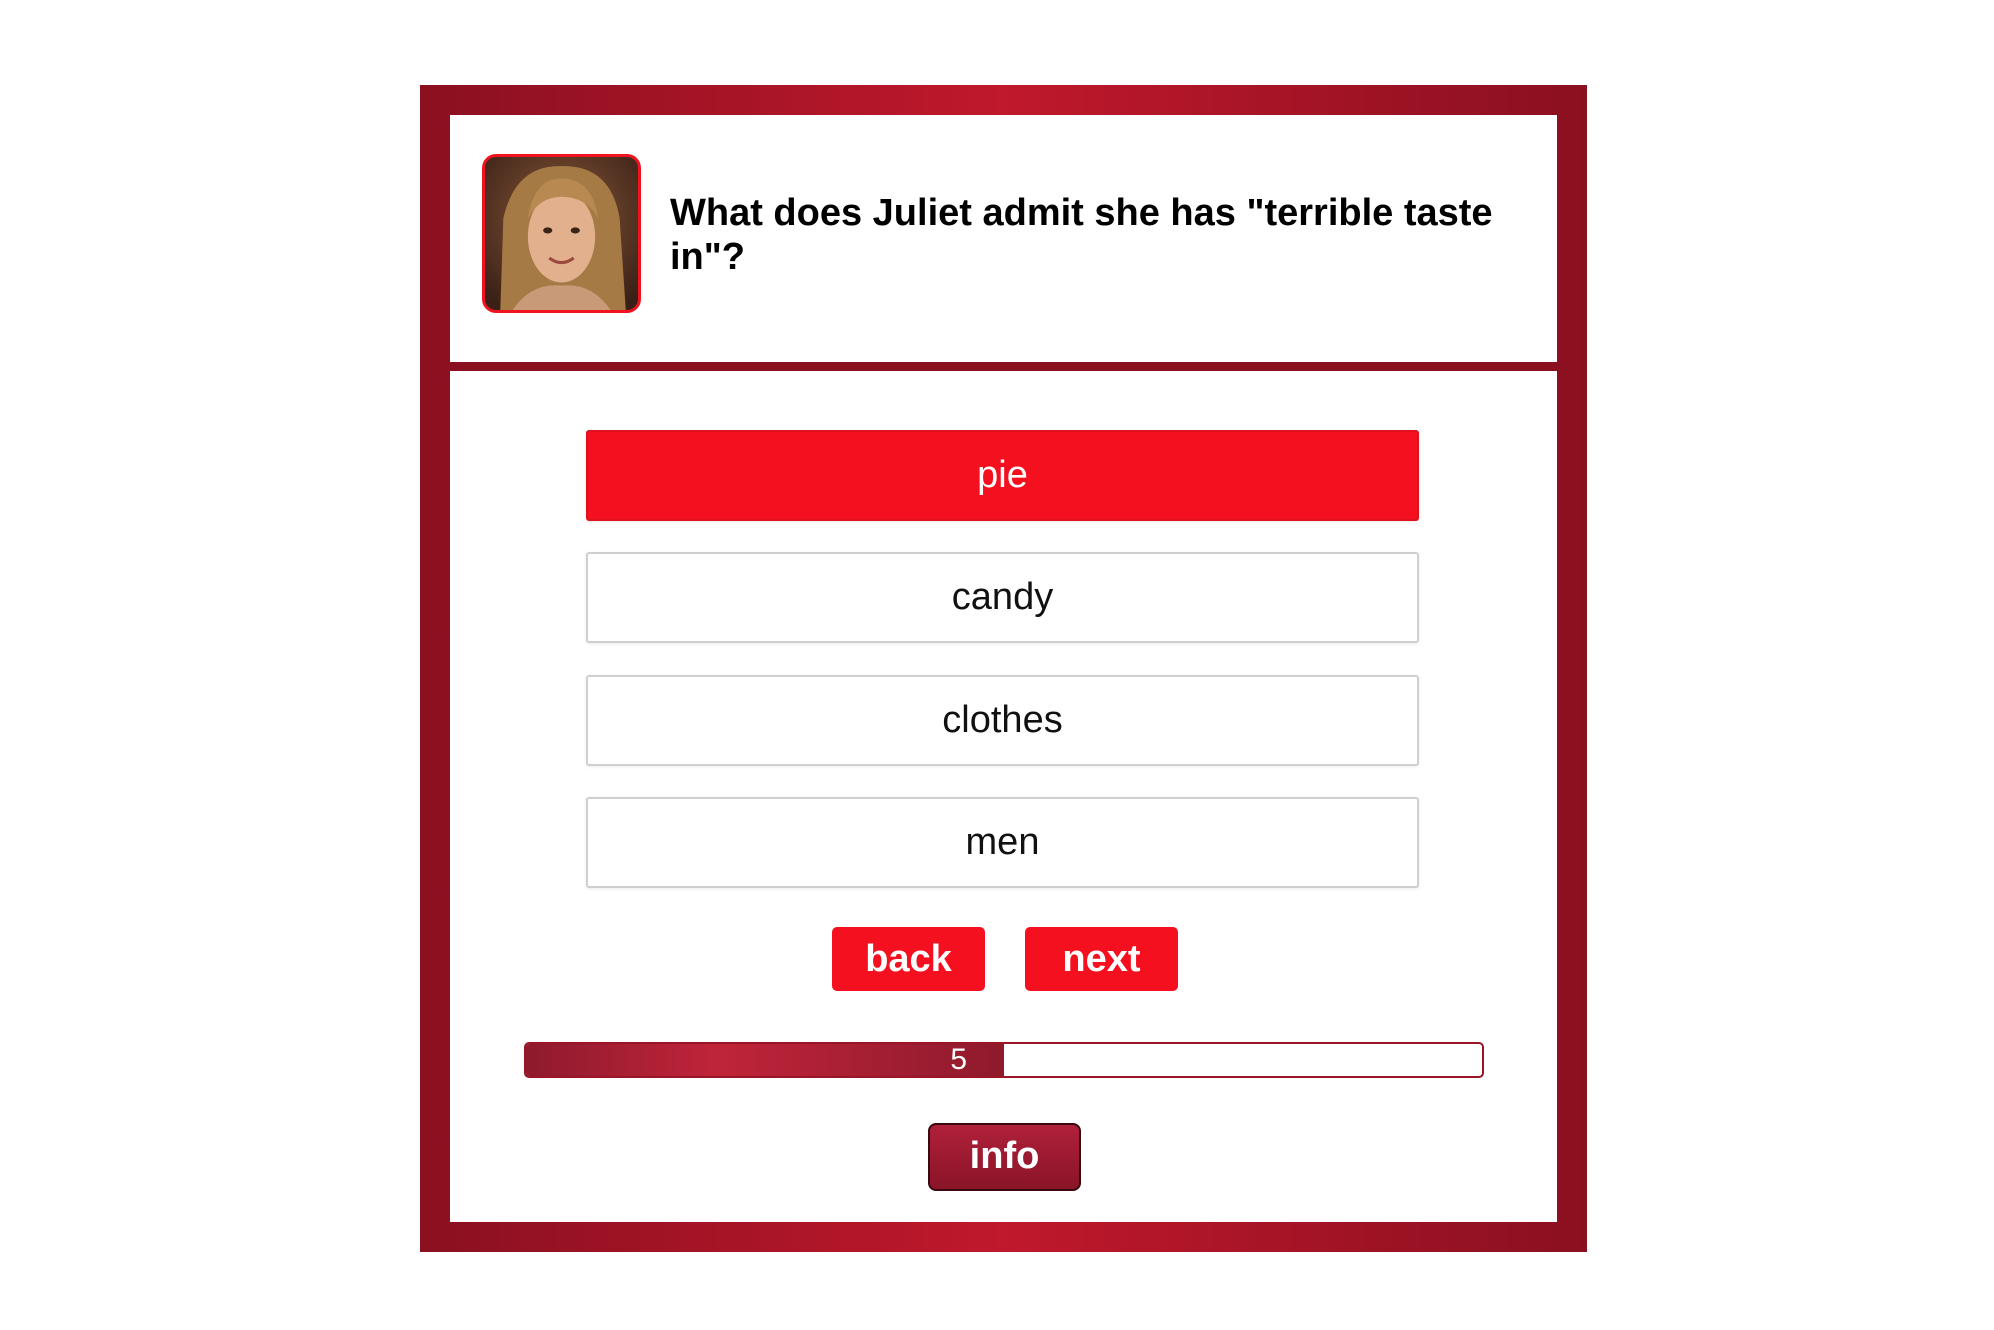  What do you see at coordinates (958, 1059) in the screenshot?
I see `progress-count: 5` at bounding box center [958, 1059].